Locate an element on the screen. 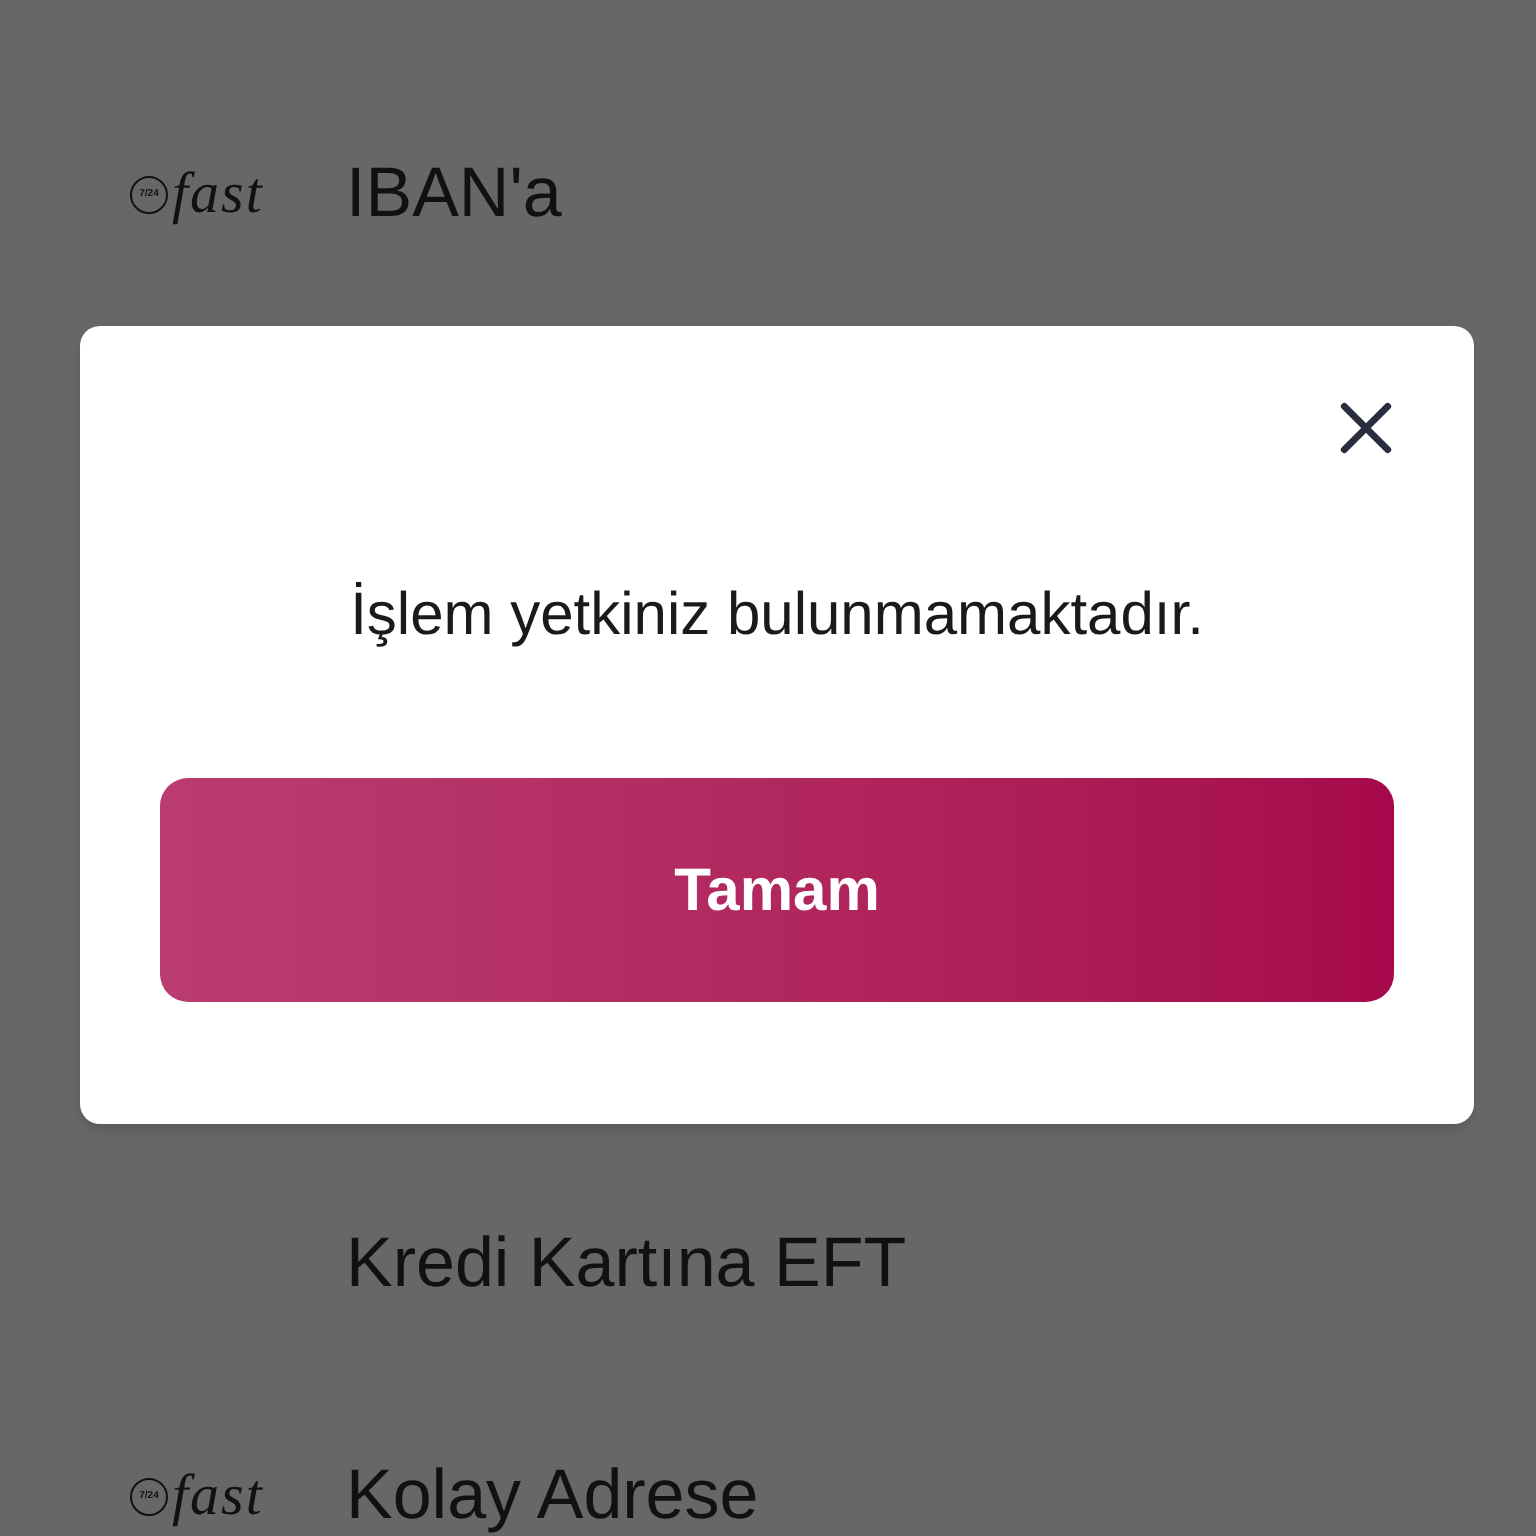  close-icon is located at coordinates (1366, 428).